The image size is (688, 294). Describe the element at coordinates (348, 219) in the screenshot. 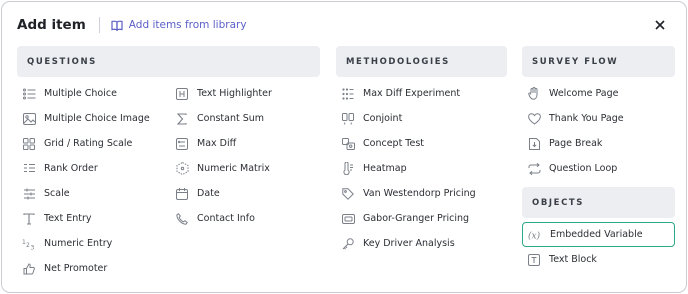

I see `price-card-icon` at that location.